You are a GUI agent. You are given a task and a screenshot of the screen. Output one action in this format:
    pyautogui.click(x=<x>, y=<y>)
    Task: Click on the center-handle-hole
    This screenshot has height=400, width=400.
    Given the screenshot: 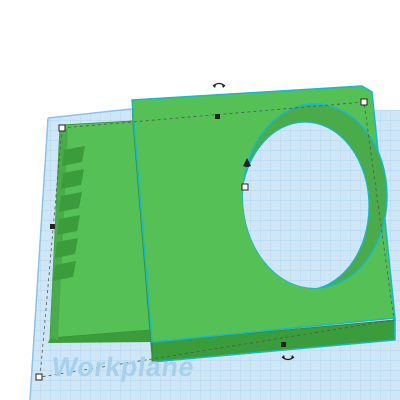 What is the action you would take?
    pyautogui.click(x=245, y=187)
    